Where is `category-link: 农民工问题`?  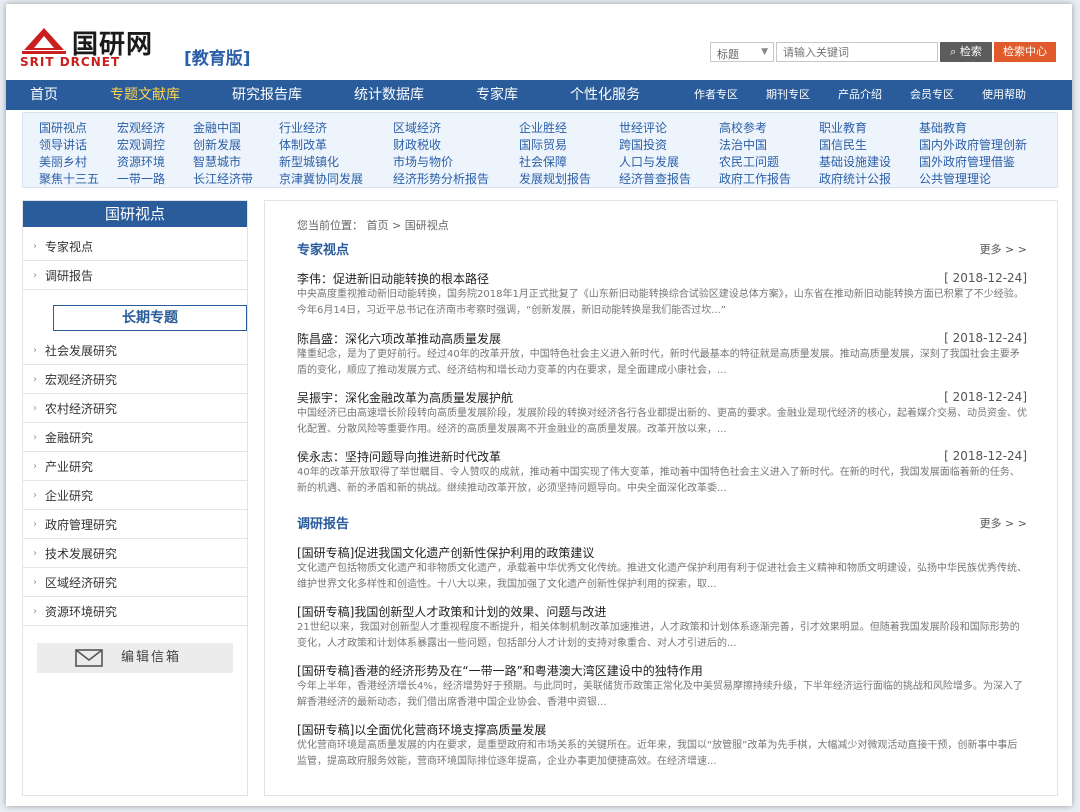 category-link: 农民工问题 is located at coordinates (749, 161).